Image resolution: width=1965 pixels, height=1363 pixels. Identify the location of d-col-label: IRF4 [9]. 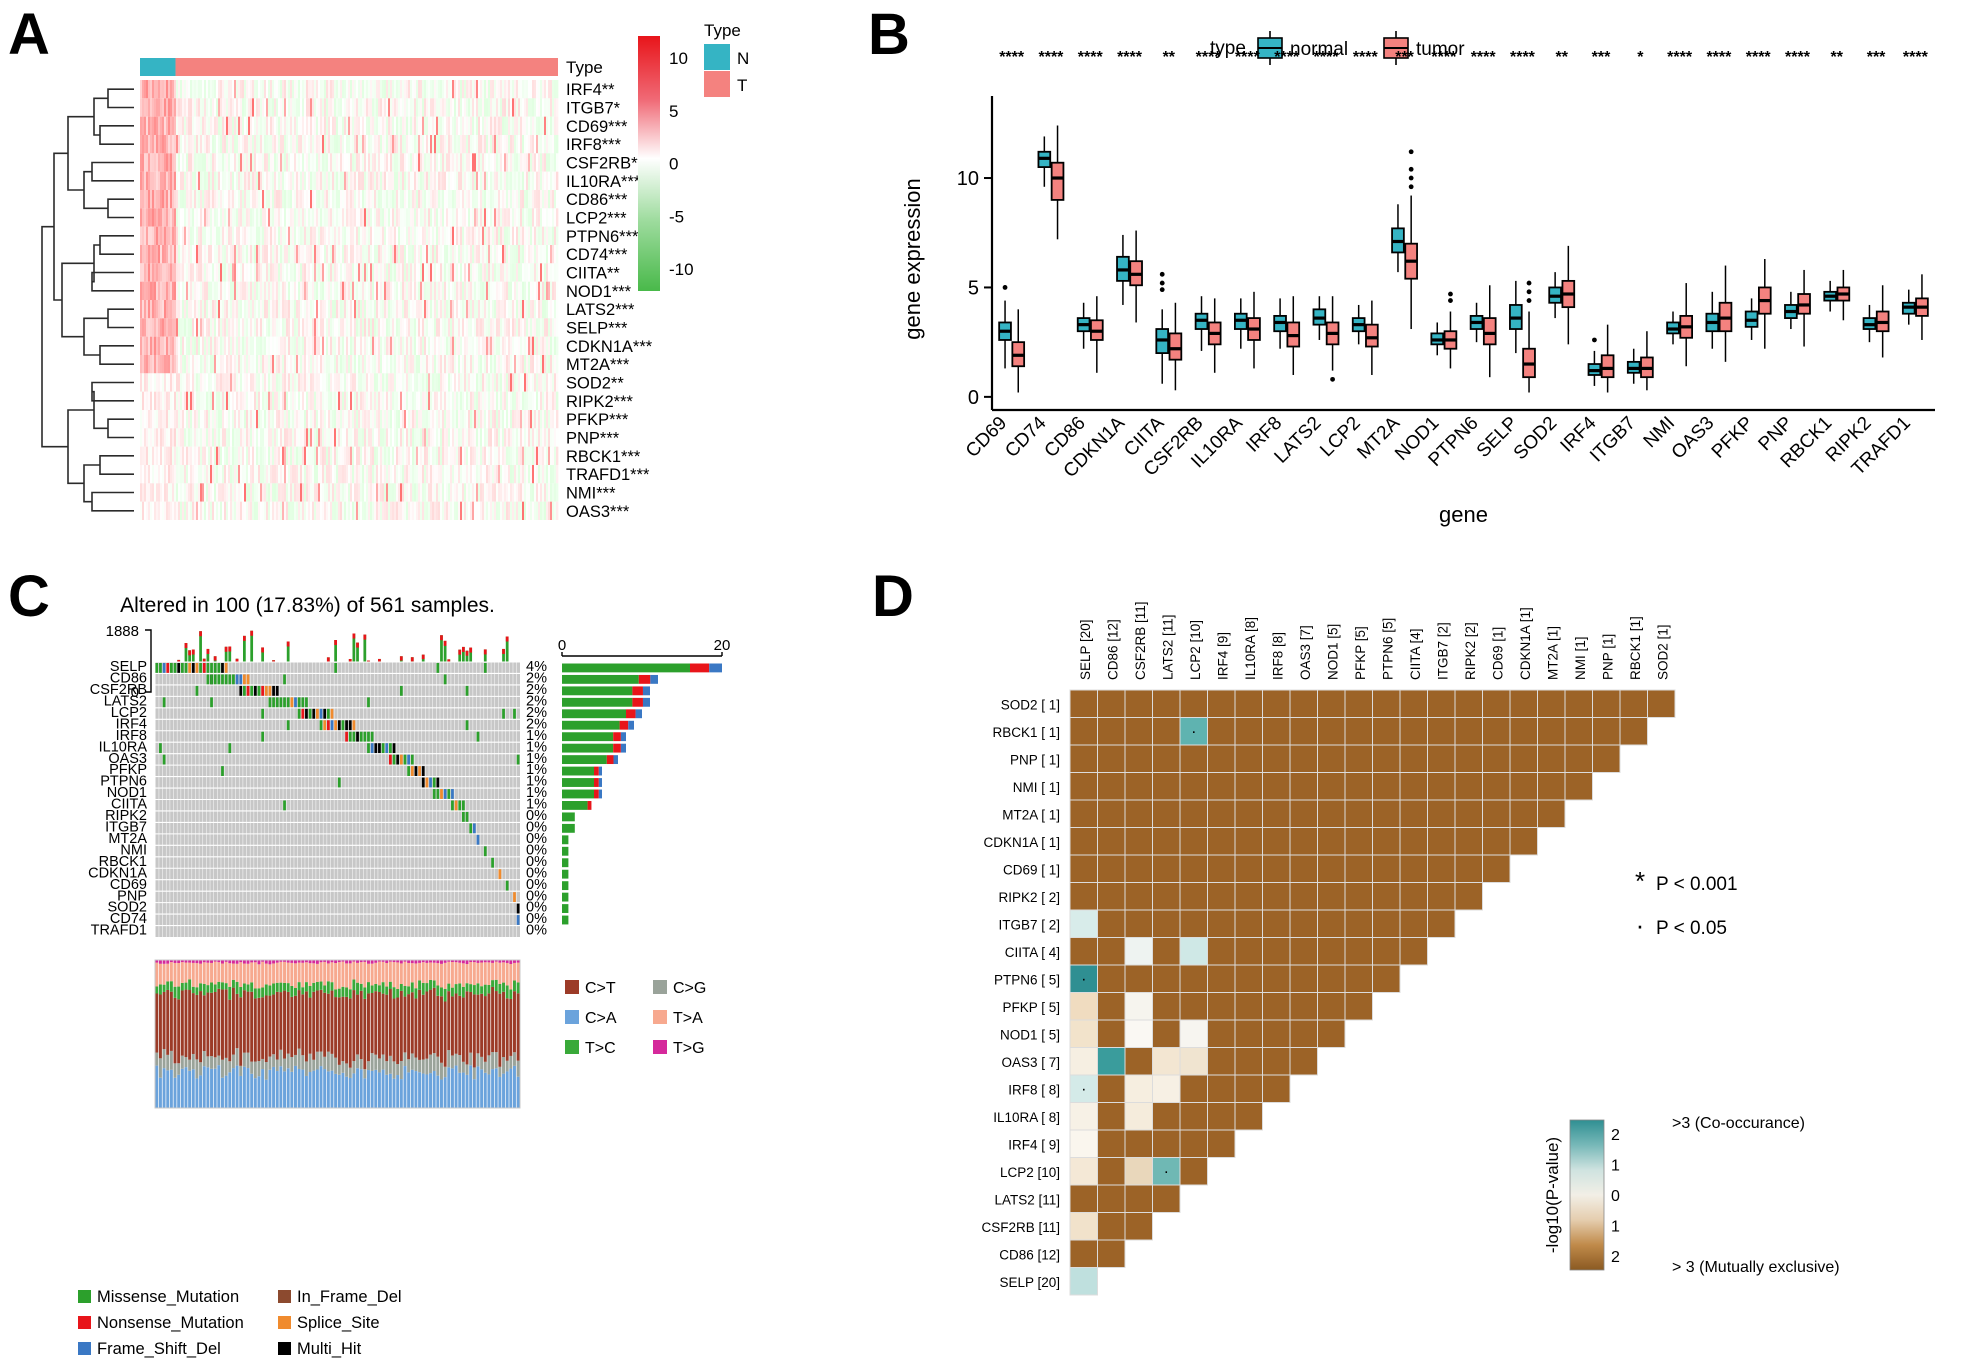
(1222, 656).